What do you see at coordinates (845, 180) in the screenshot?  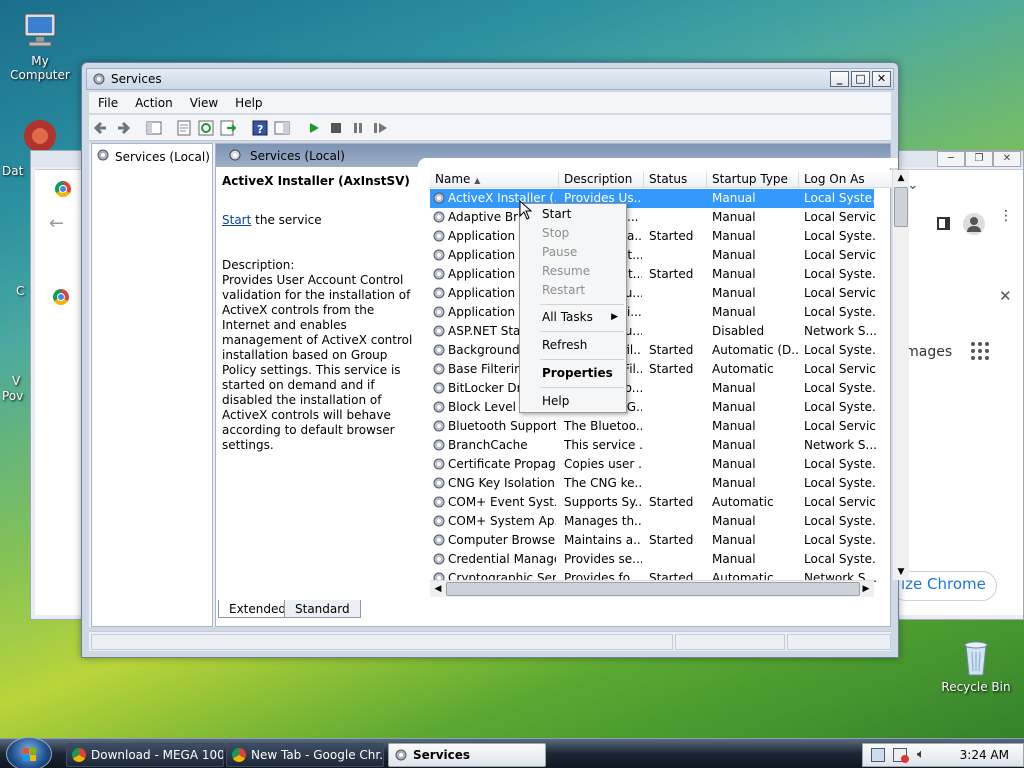 I see `column-header-log-on-as: Log On As` at bounding box center [845, 180].